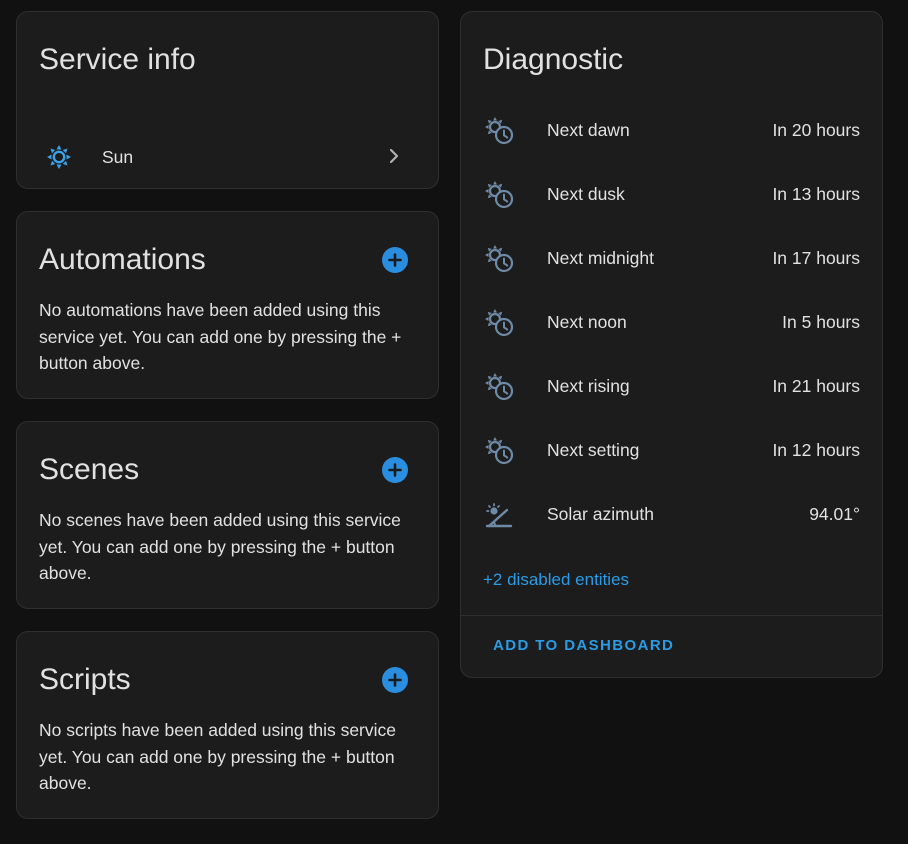 The height and width of the screenshot is (844, 908). Describe the element at coordinates (671, 194) in the screenshot. I see `diagnostic-entity-row: Next dusk In 13 hours` at that location.